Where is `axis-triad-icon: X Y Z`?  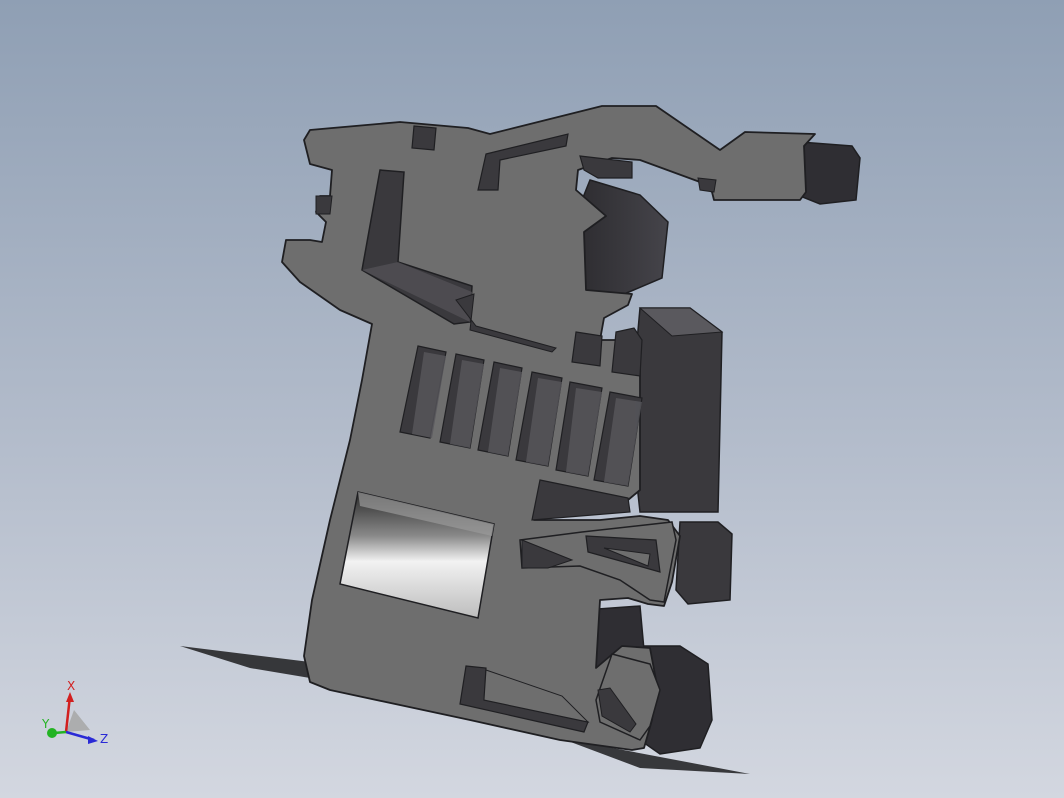 axis-triad-icon: X Y Z is located at coordinates (74, 713).